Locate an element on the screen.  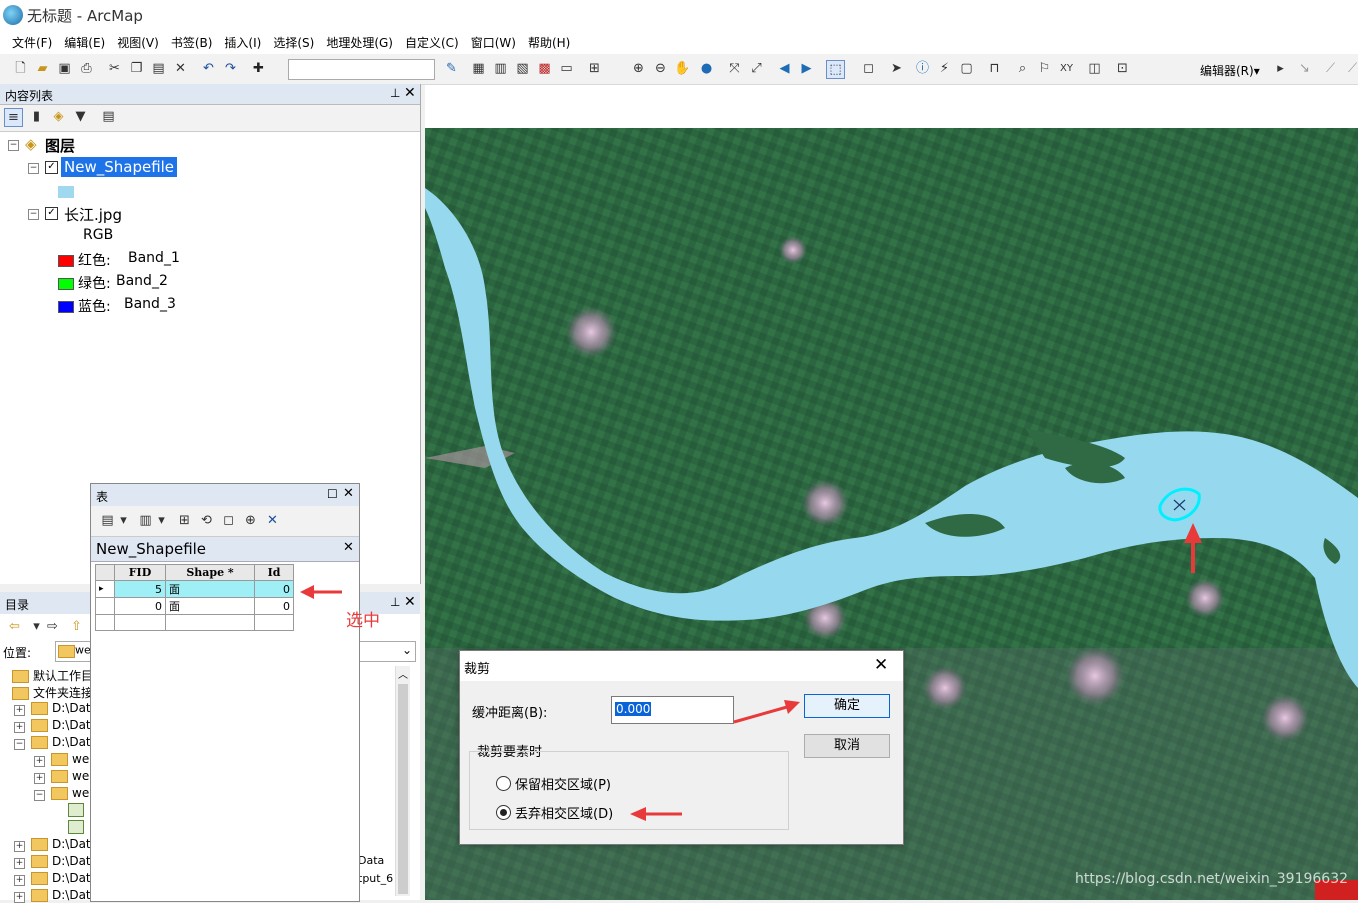
fixed-zoom-out-icon: ⤢ is located at coordinates (756, 68).